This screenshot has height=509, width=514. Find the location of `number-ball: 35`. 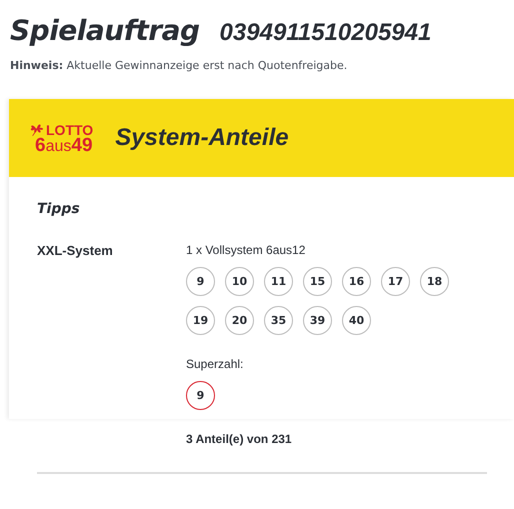

number-ball: 35 is located at coordinates (278, 320).